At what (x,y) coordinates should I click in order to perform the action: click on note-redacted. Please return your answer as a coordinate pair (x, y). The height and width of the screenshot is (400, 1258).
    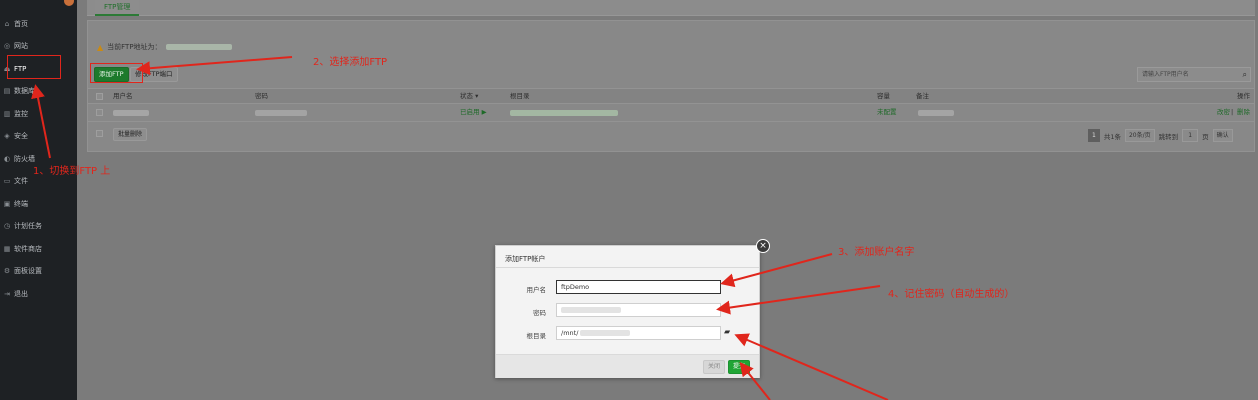
    Looking at the image, I should click on (936, 113).